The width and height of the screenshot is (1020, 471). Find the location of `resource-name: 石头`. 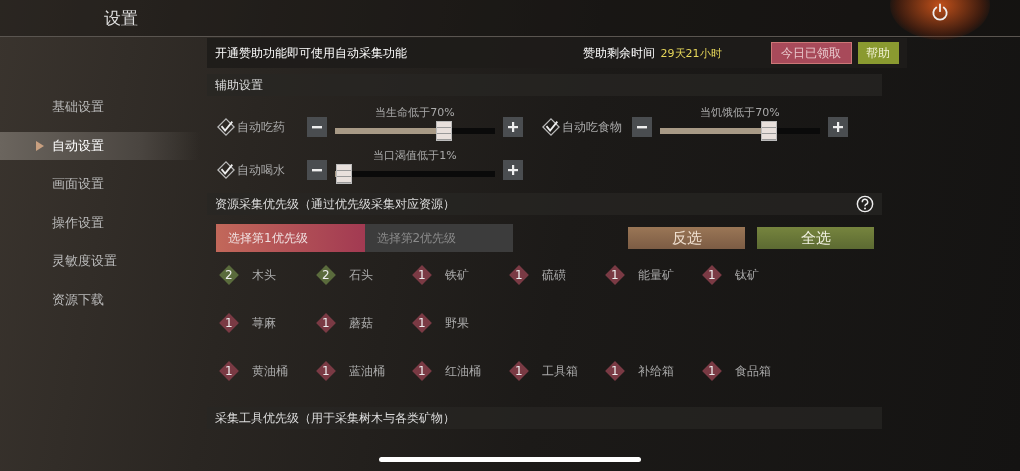

resource-name: 石头 is located at coordinates (360, 275).